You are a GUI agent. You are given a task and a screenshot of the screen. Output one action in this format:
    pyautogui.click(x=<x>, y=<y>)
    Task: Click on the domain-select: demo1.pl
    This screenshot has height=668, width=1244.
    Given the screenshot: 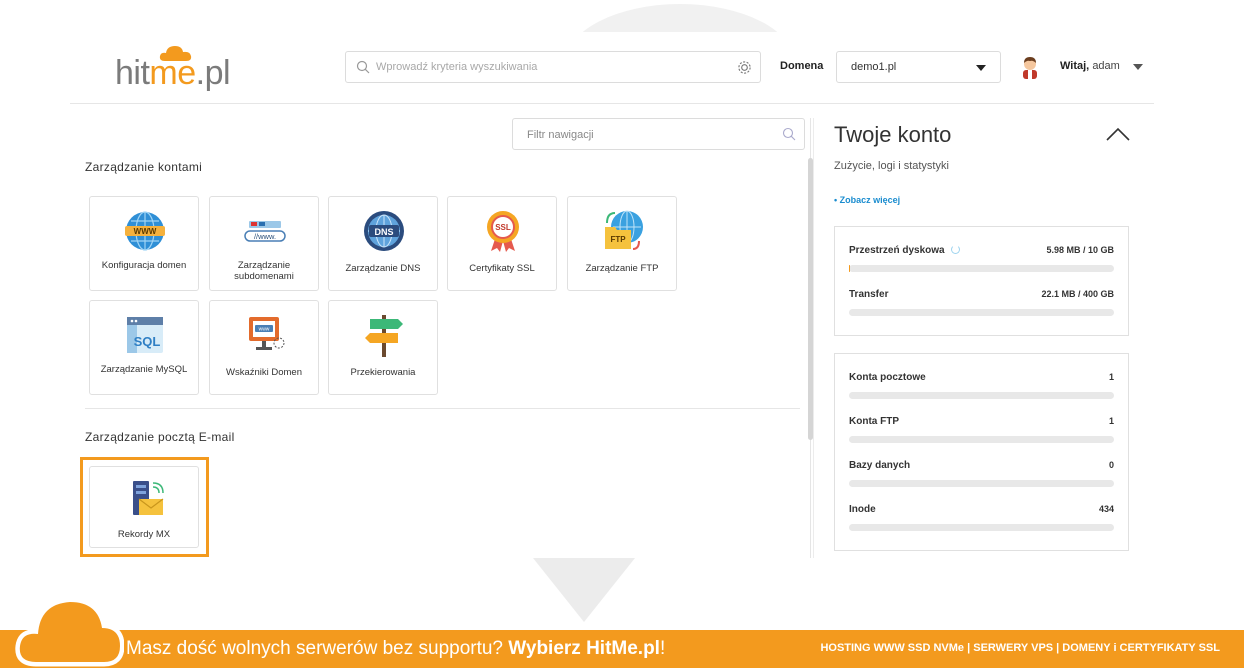 What is the action you would take?
    pyautogui.click(x=918, y=67)
    